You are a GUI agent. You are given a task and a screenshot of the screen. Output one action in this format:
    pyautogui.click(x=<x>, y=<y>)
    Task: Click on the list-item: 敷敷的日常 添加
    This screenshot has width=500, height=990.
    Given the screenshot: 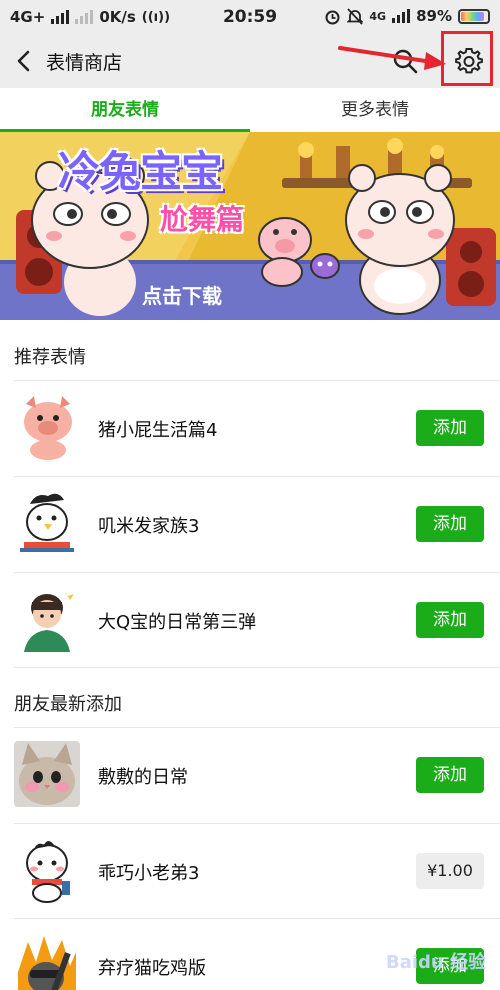 What is the action you would take?
    pyautogui.click(x=250, y=775)
    